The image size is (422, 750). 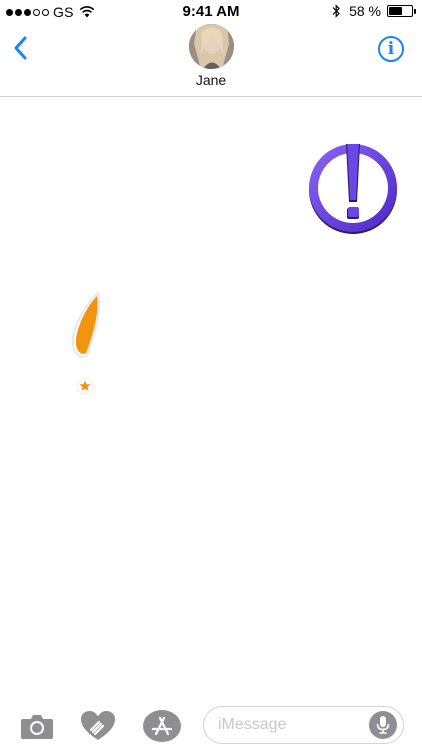 I want to click on message-input-bar, so click(x=211, y=725).